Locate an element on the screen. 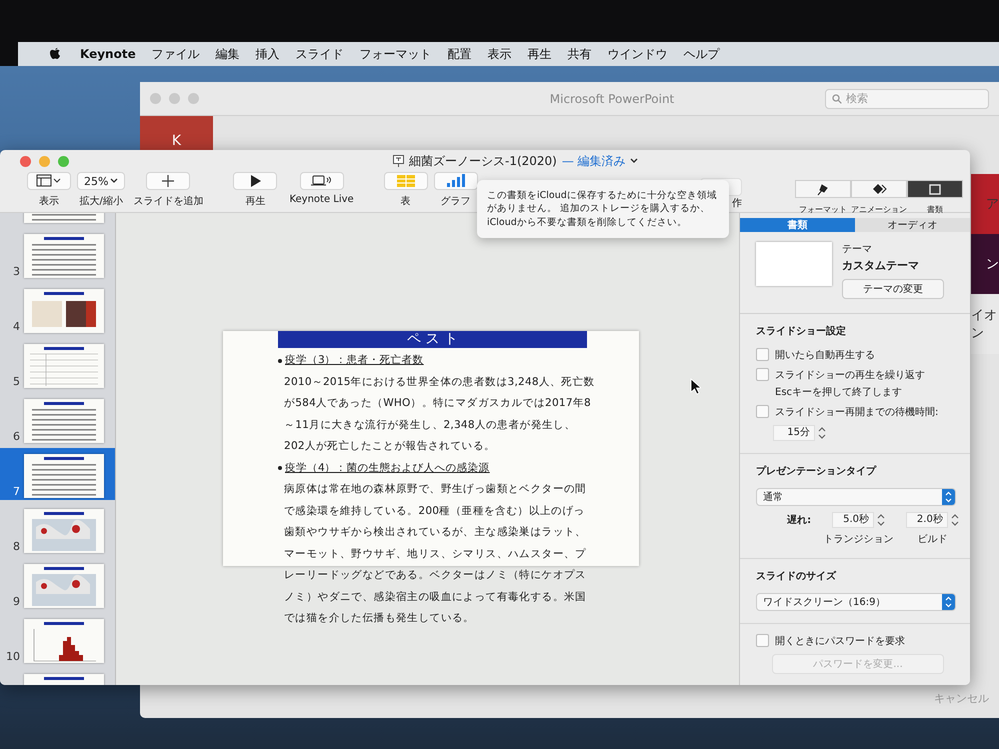 This screenshot has width=999, height=749. slide-number: 6 is located at coordinates (16, 436).